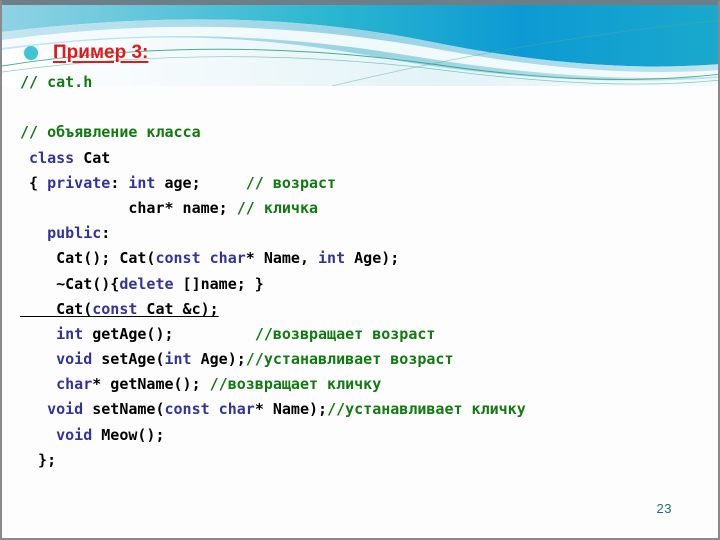  Describe the element at coordinates (70, 283) in the screenshot. I see `code-token-id: ~Cat(){` at that location.